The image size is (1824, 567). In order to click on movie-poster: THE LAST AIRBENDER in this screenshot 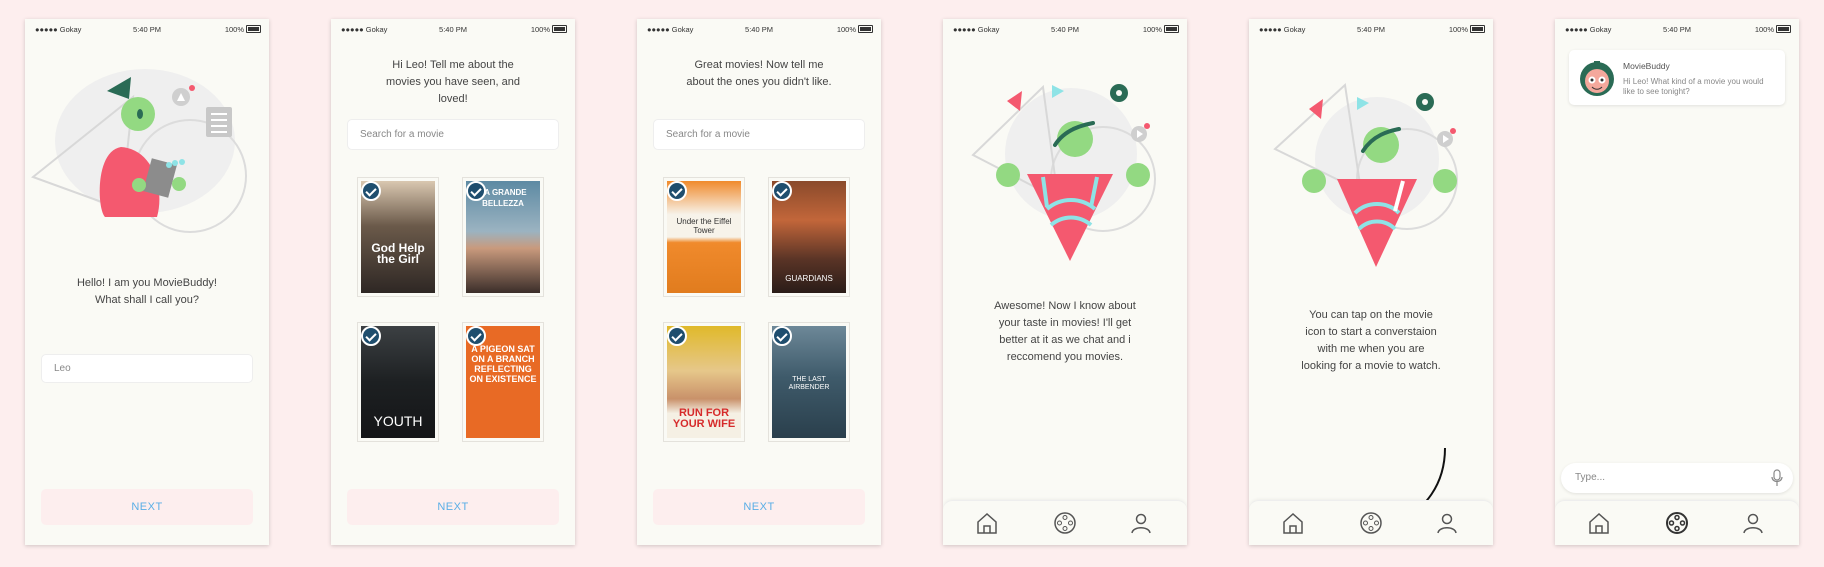, I will do `click(809, 382)`.